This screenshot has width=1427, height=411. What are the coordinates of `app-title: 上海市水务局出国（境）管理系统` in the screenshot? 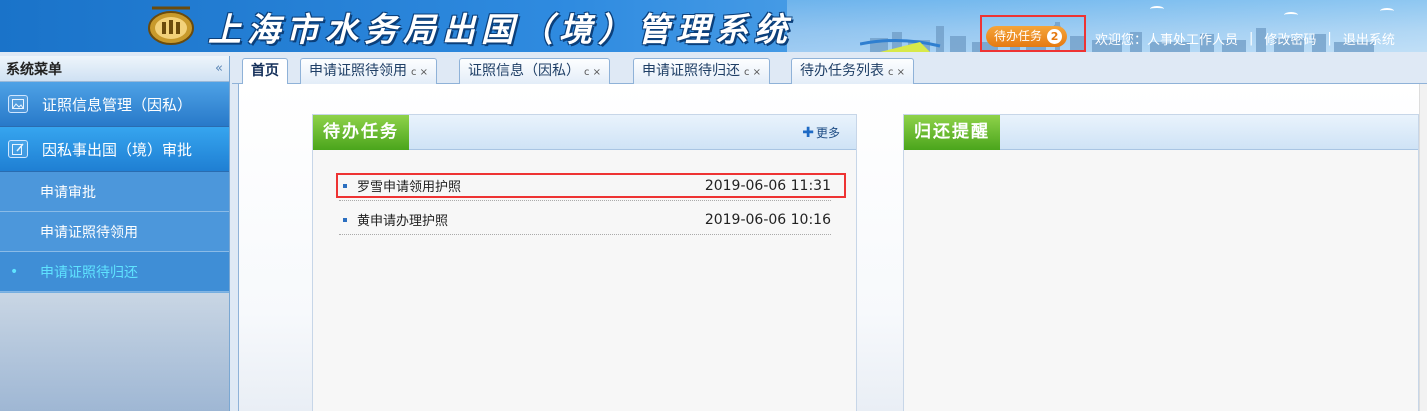 It's located at (500, 29).